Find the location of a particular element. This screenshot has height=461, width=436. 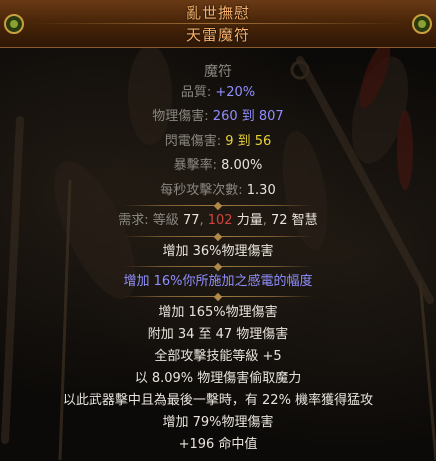

required-strength: 102 is located at coordinates (220, 220).